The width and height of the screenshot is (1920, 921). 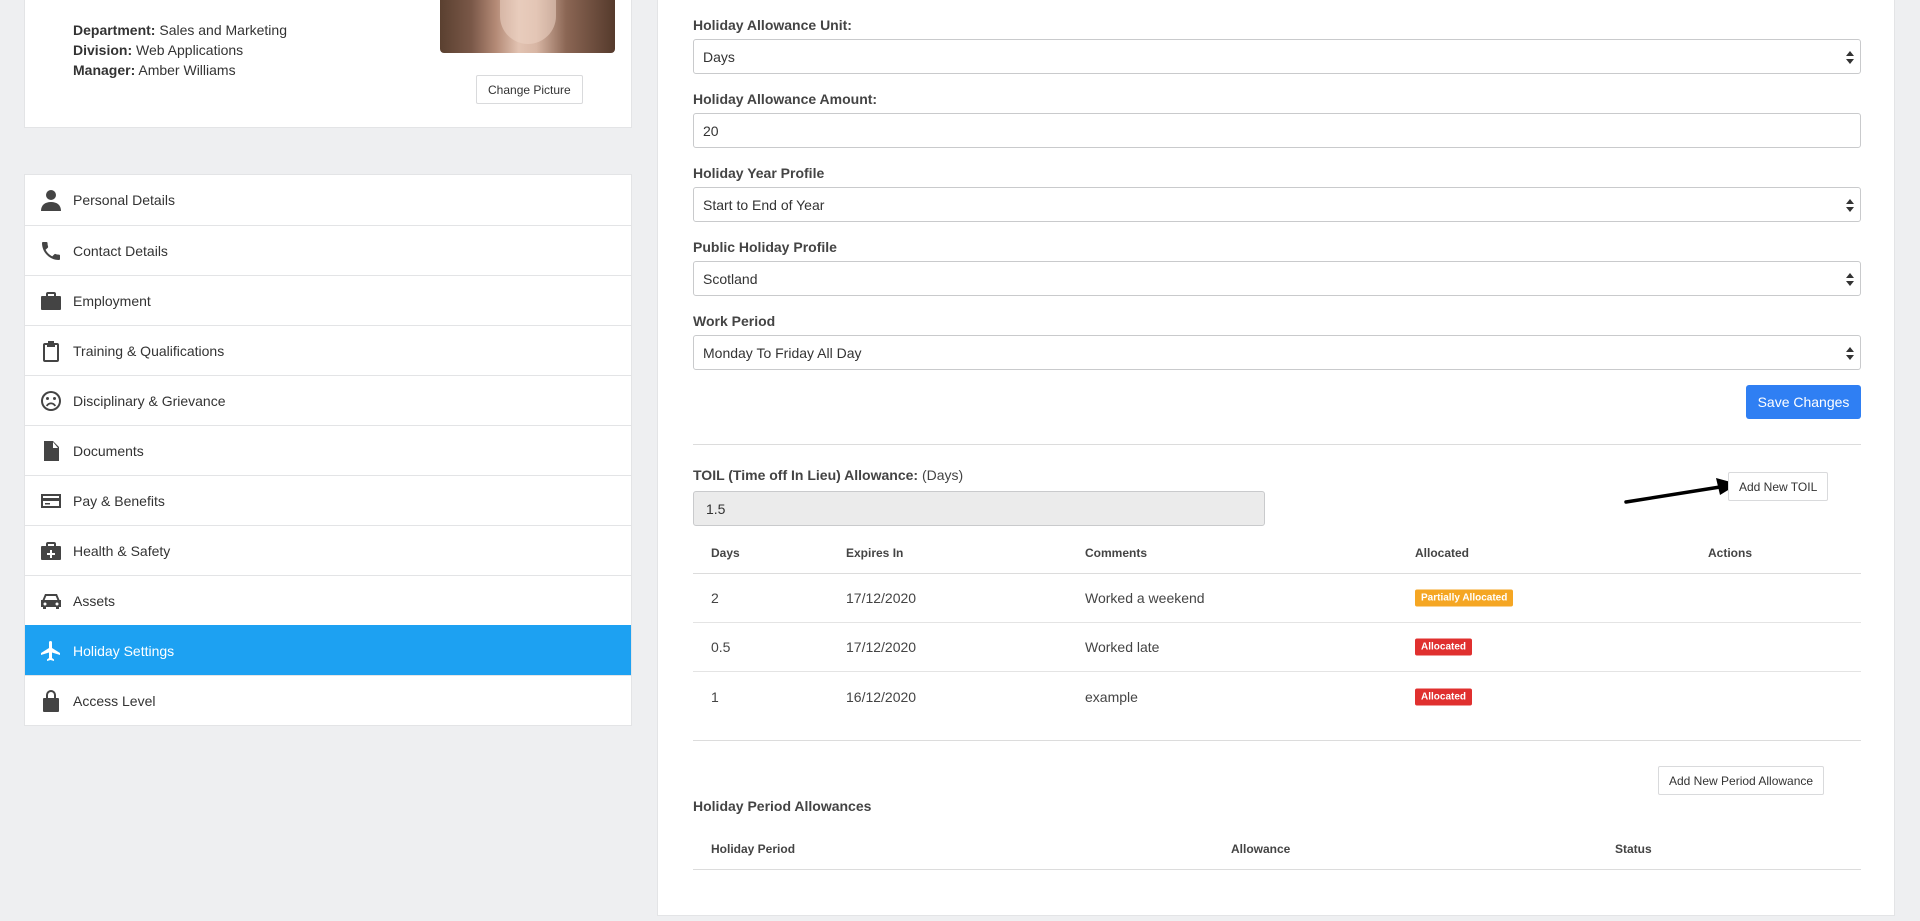 What do you see at coordinates (527, 26) in the screenshot?
I see `profile-photo` at bounding box center [527, 26].